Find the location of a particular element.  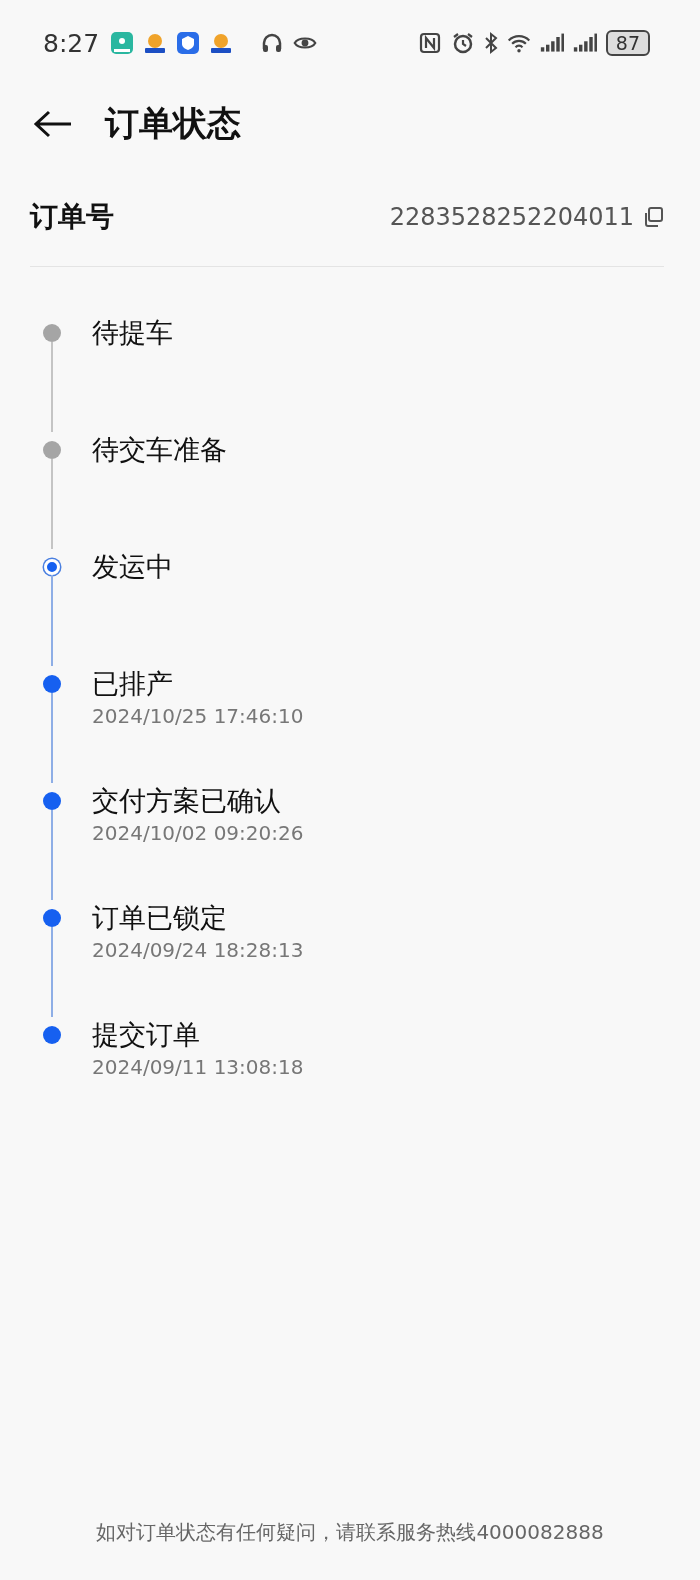

step-title: 待交车准备 is located at coordinates (160, 450).